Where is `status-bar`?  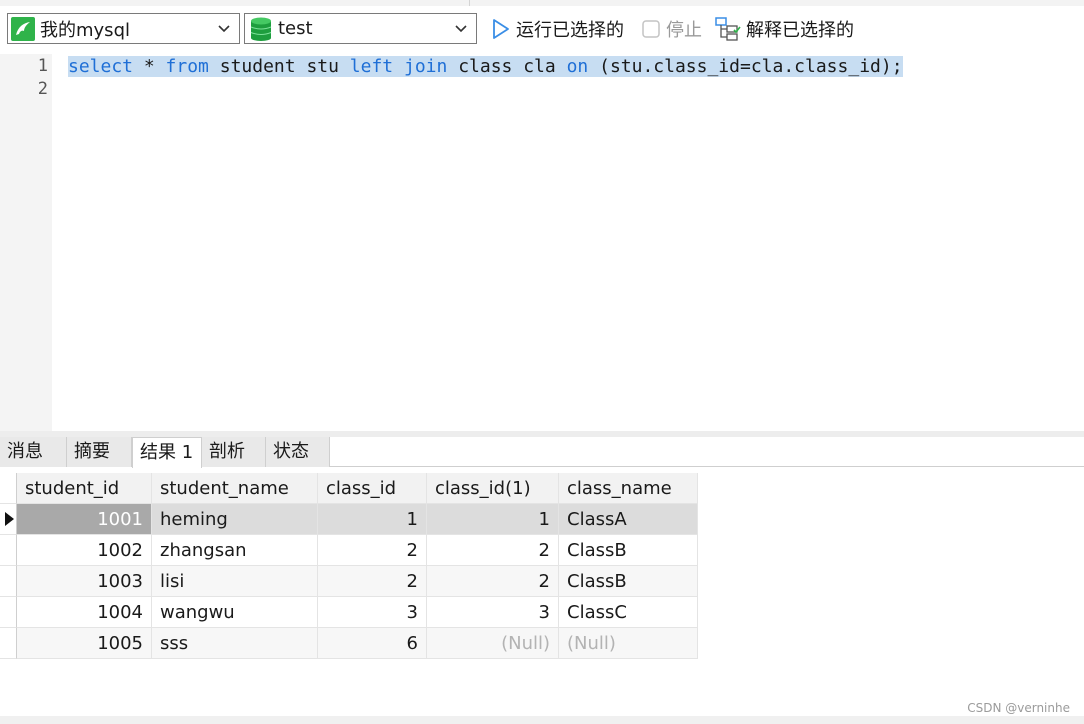 status-bar is located at coordinates (542, 720).